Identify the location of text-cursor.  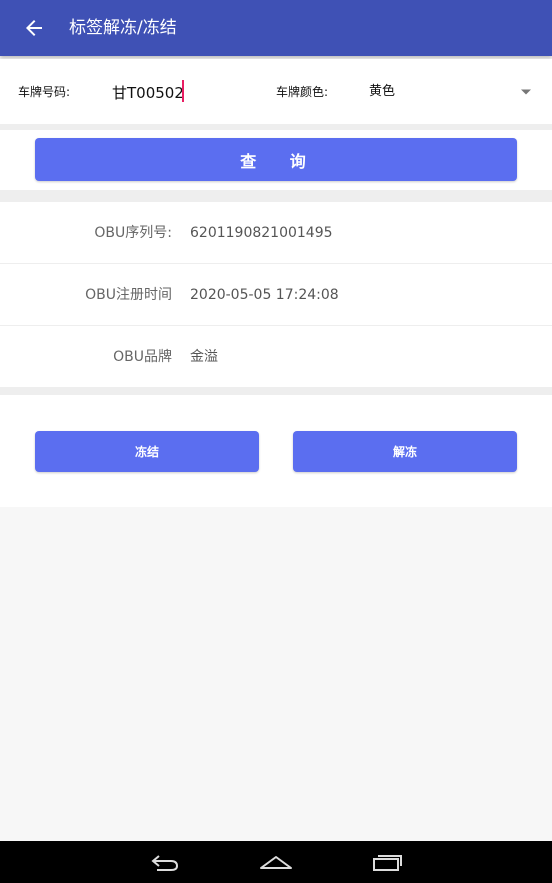
(183, 91).